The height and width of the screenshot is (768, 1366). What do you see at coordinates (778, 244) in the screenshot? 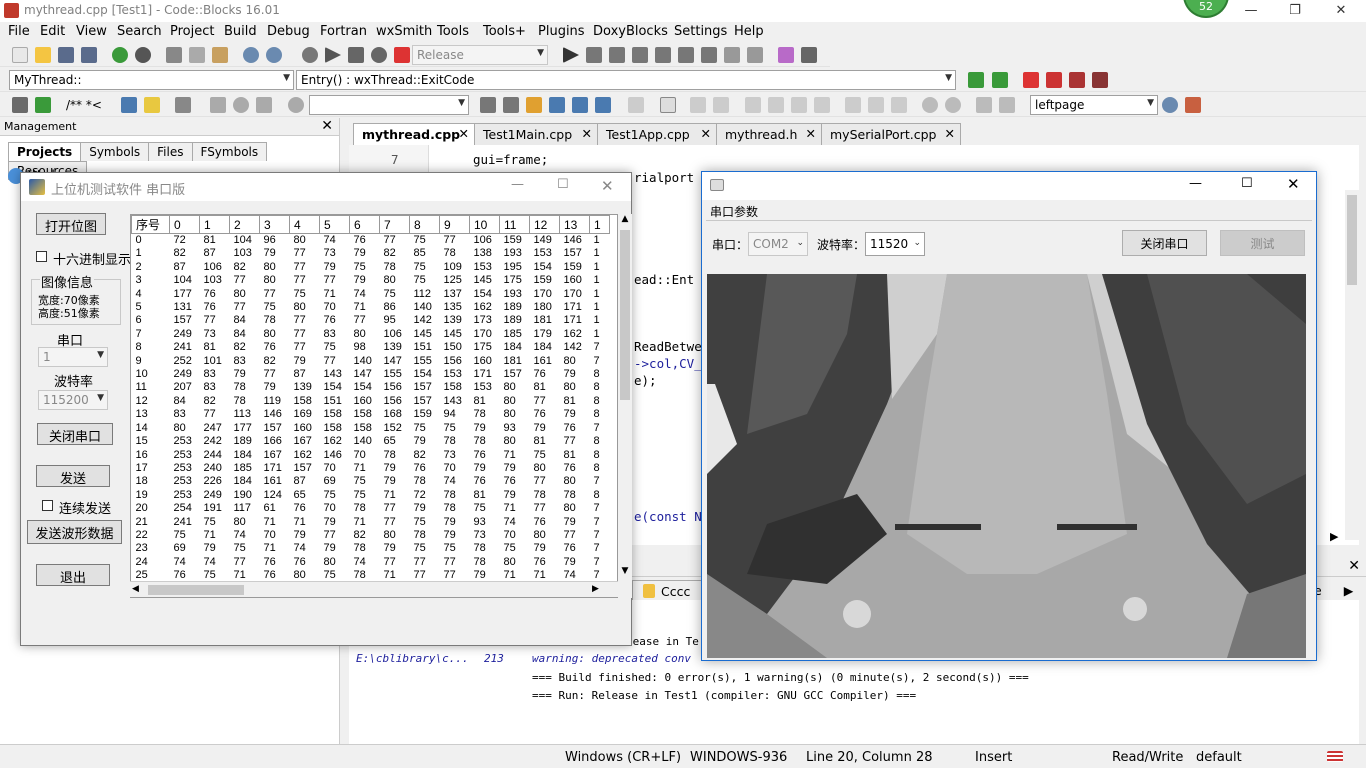
I see `port-select: COM2 ⌄` at bounding box center [778, 244].